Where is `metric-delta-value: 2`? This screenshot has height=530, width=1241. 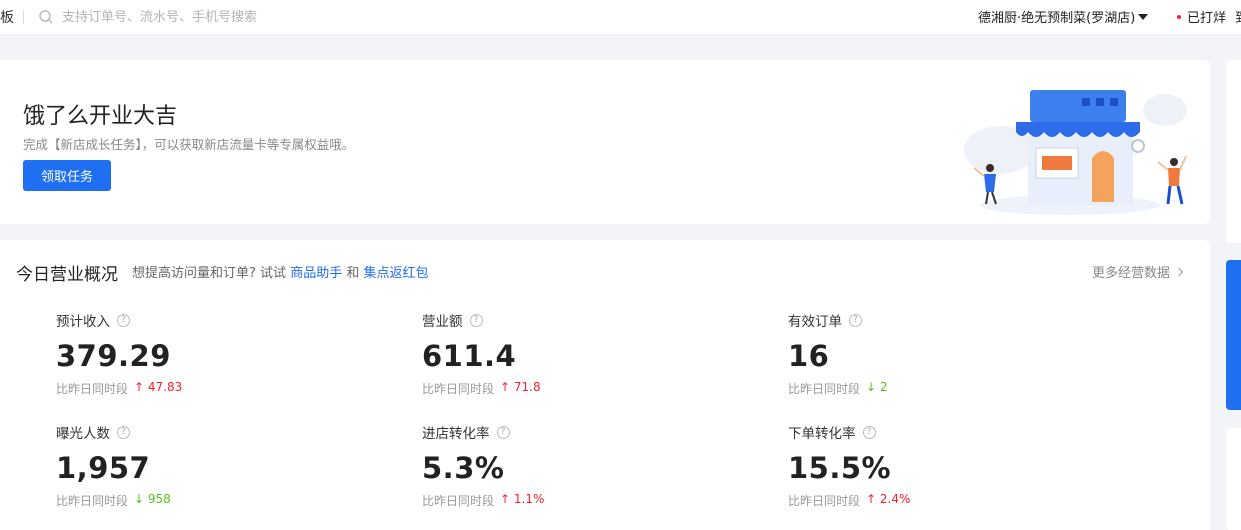 metric-delta-value: 2 is located at coordinates (883, 387).